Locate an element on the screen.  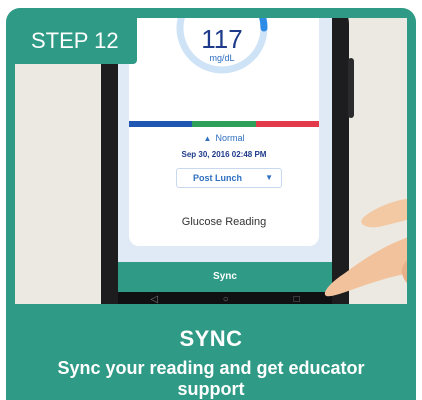
glucose-reading-label: Glucose Reading is located at coordinates (224, 222).